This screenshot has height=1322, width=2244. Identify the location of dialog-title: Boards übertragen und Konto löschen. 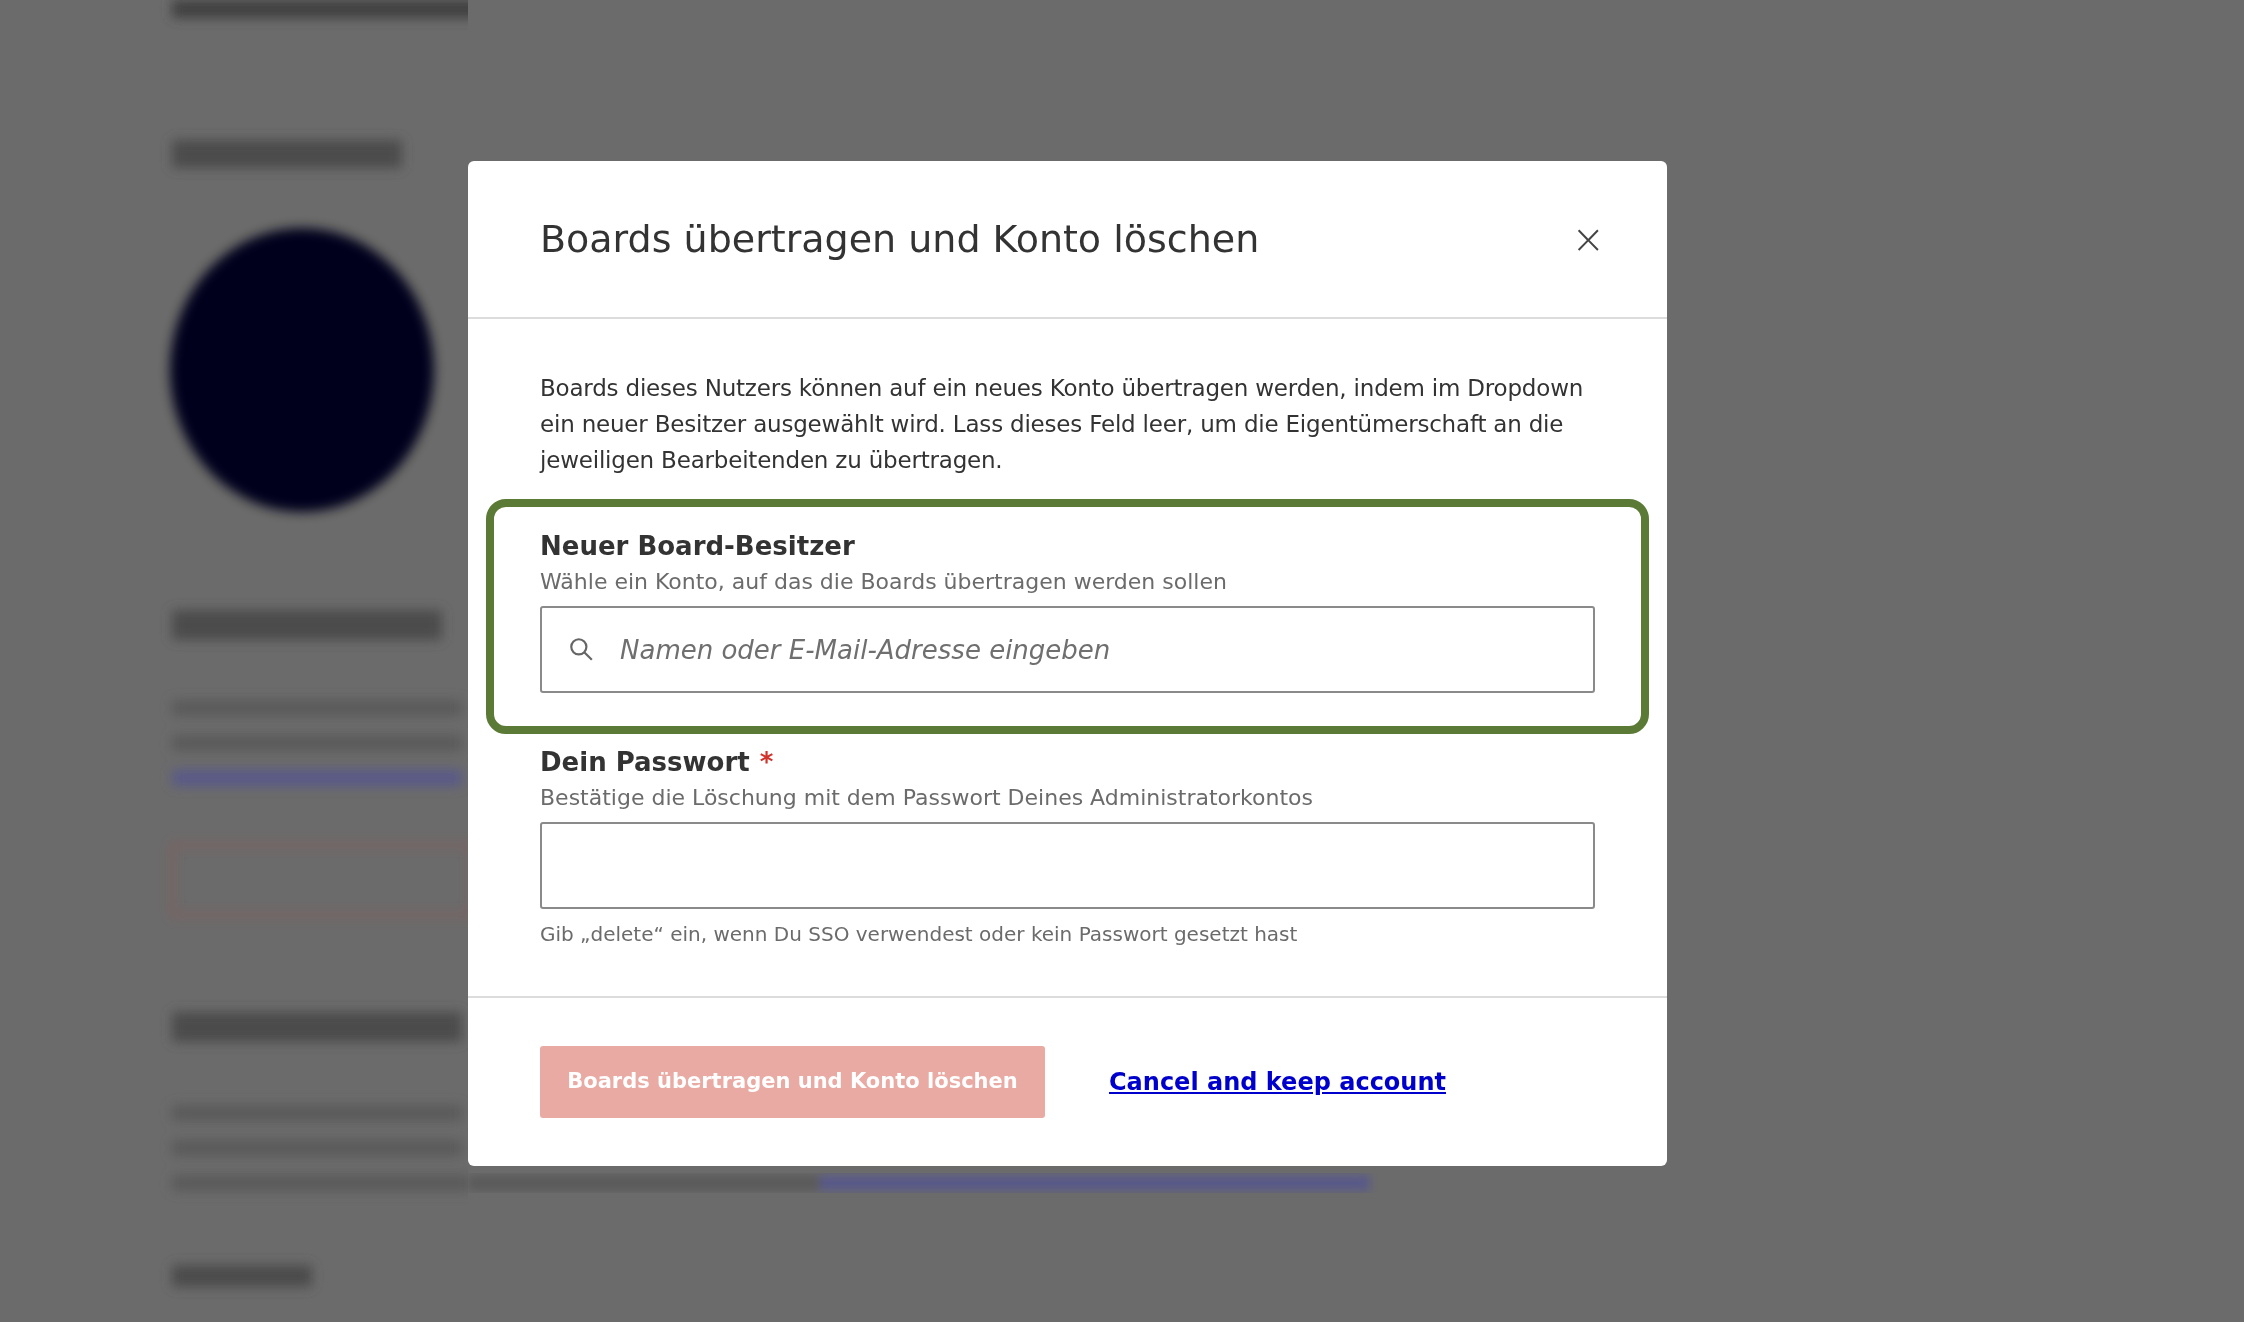
(900, 239).